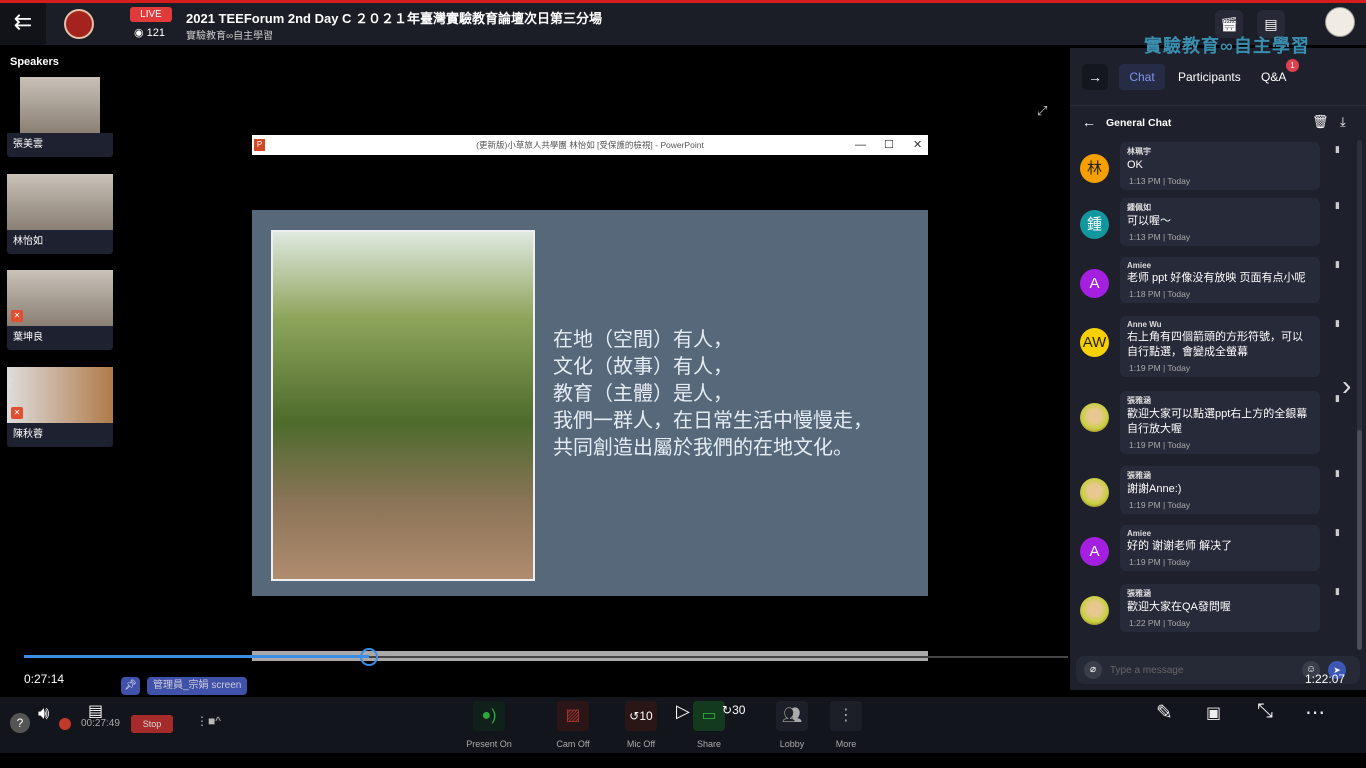 The height and width of the screenshot is (768, 1366). Describe the element at coordinates (860, 145) in the screenshot. I see `minimize-icon: —` at that location.